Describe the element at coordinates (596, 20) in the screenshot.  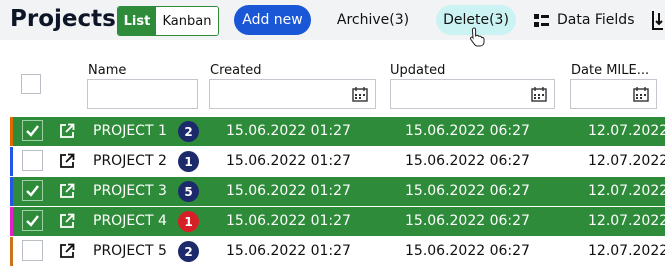
I see `data-fields-label: Data Fields` at that location.